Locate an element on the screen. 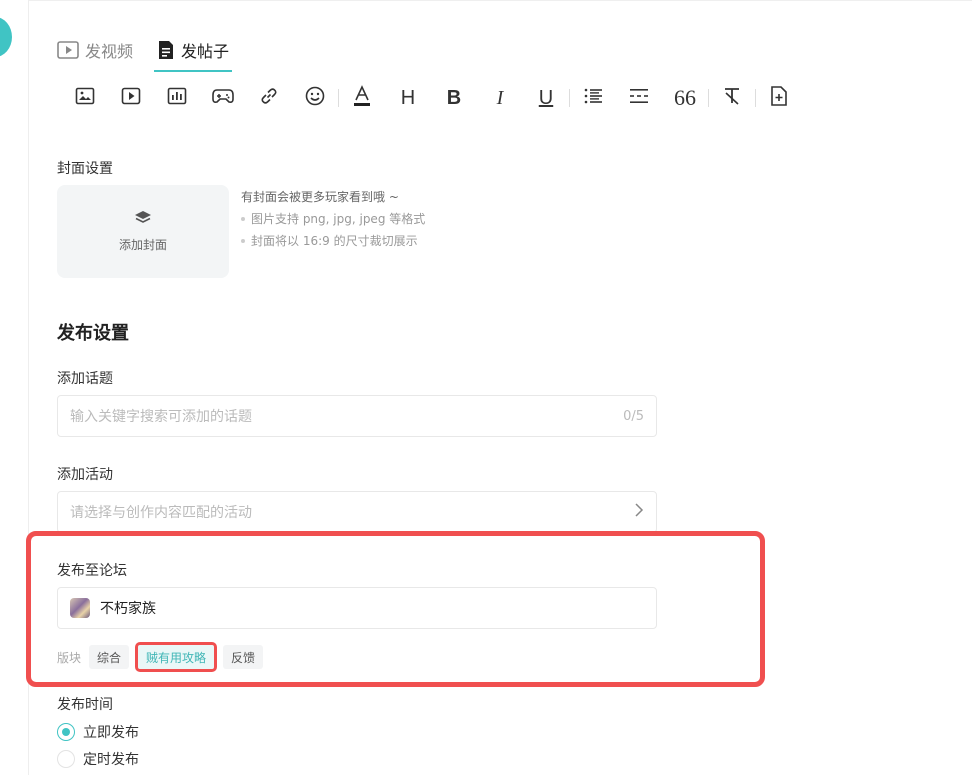 Image resolution: width=972 pixels, height=775 pixels. activity-placeholder: 请选择与创作内容匹配的活动 is located at coordinates (161, 513).